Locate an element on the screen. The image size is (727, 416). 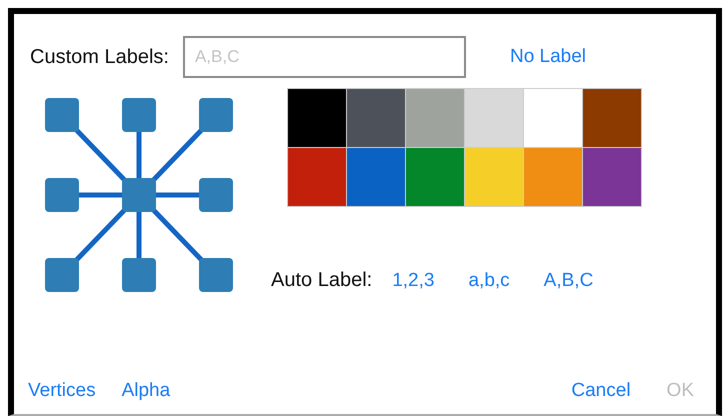
auto-label-label: Auto Label: is located at coordinates (321, 280).